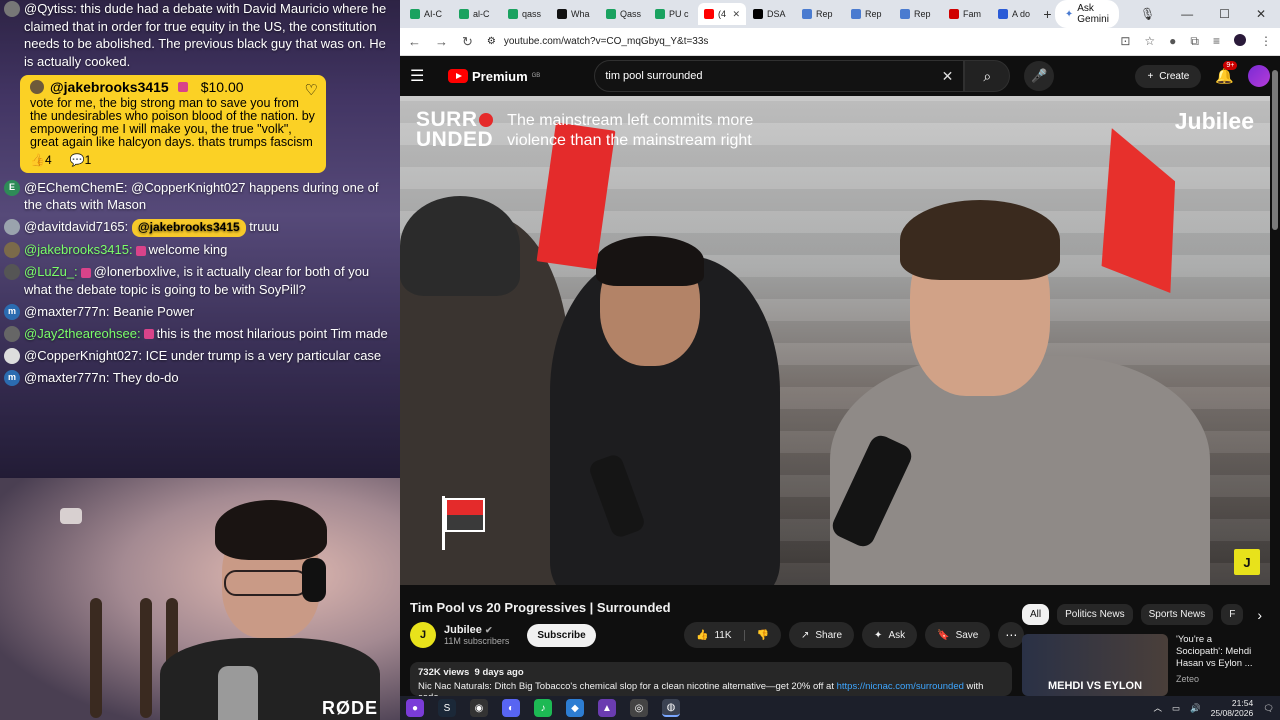 Image resolution: width=1280 pixels, height=720 pixels. What do you see at coordinates (1194, 41) in the screenshot?
I see `extensions-puzzle-icon: ⧉` at bounding box center [1194, 41].